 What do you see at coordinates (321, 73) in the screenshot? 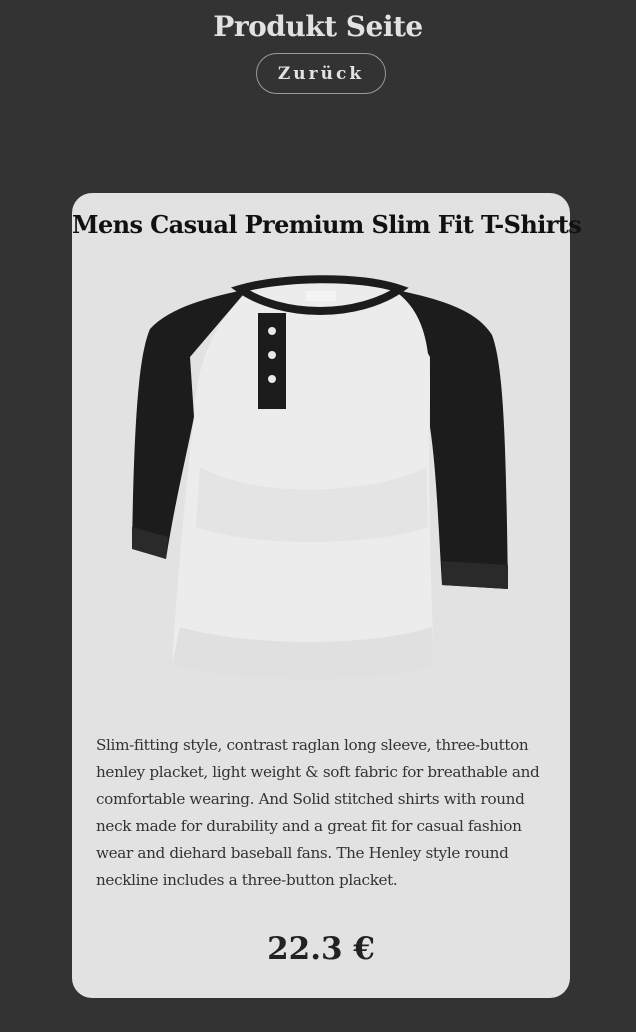
I see `back-button: Zurück` at bounding box center [321, 73].